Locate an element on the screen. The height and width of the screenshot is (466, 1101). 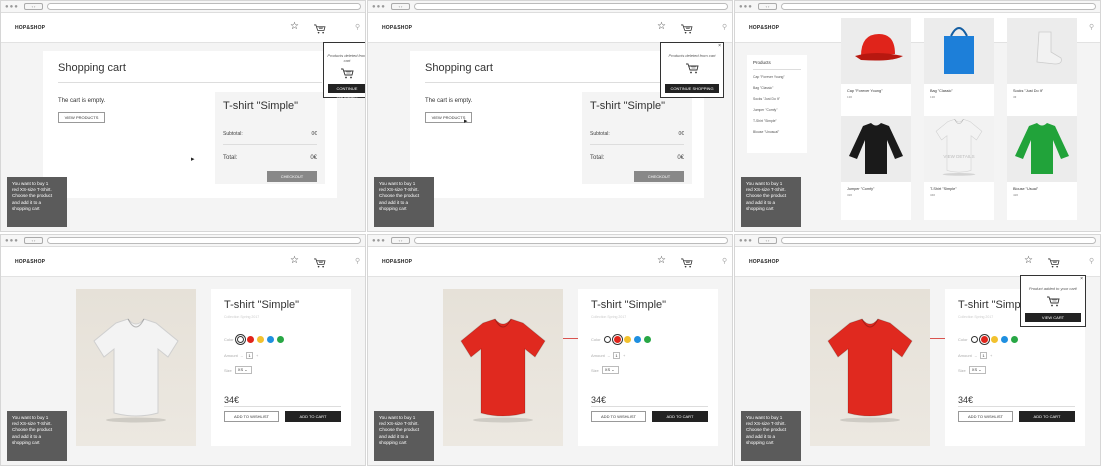
menu-item: T-Shirt "Simple" is located at coordinates (777, 121).